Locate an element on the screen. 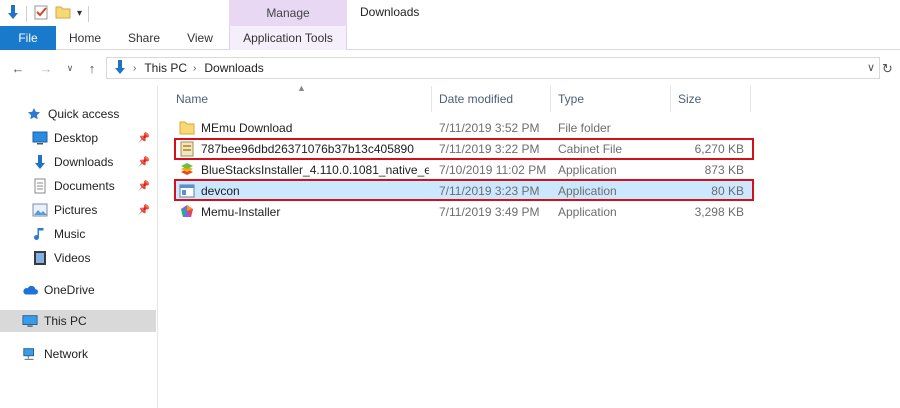 The height and width of the screenshot is (408, 900). file-type: File folder is located at coordinates (584, 127).